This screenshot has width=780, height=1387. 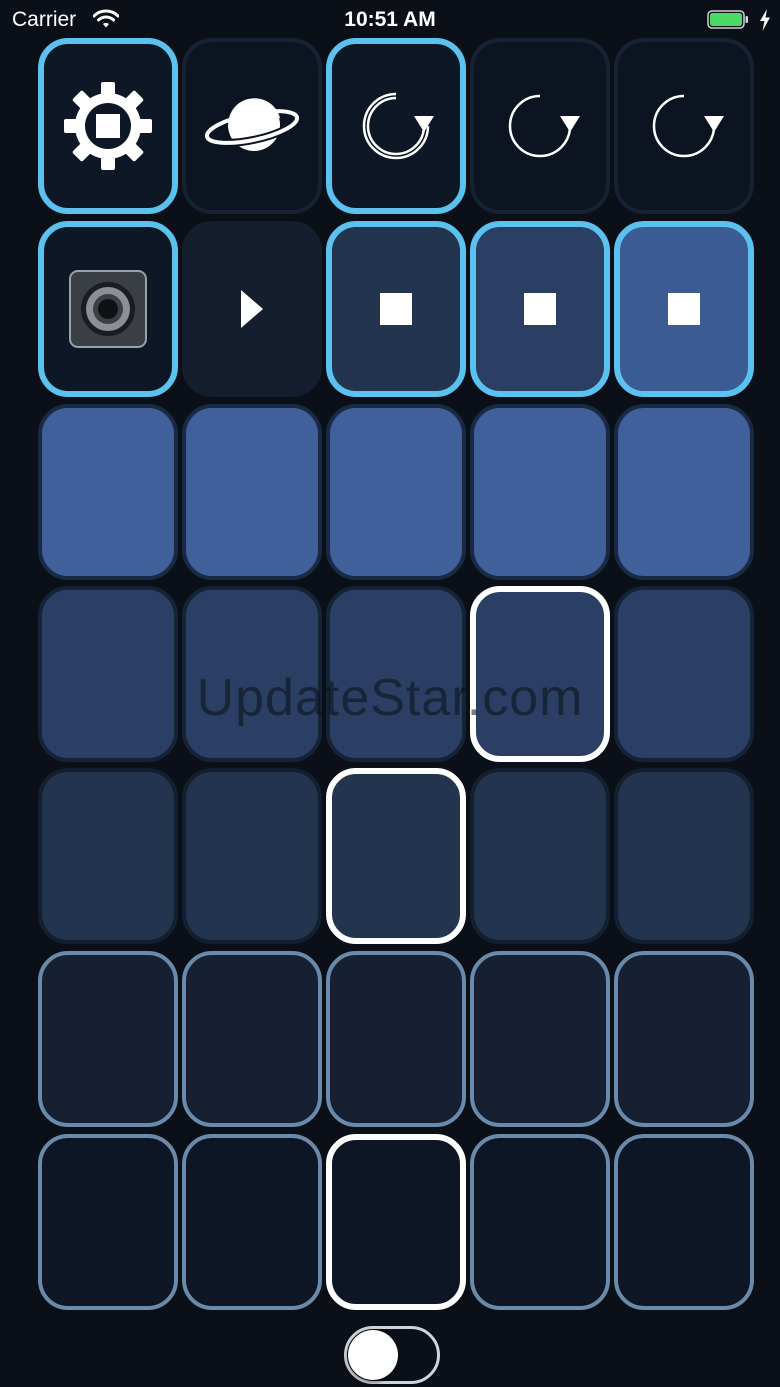 What do you see at coordinates (396, 1222) in the screenshot?
I see `sound-pad-r7-c3` at bounding box center [396, 1222].